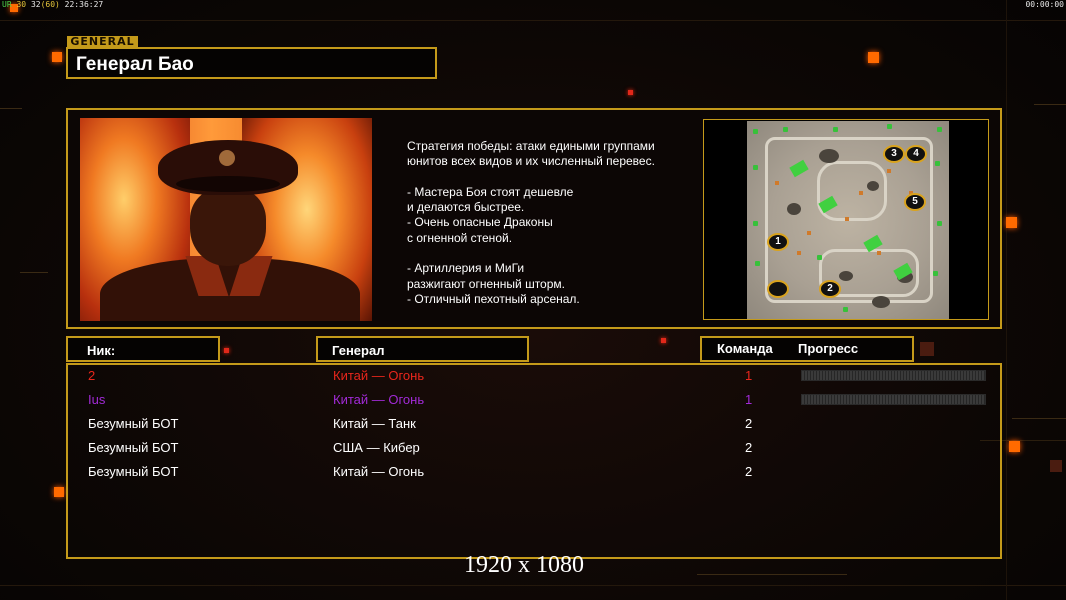 This screenshot has height=600, width=1066. What do you see at coordinates (251, 63) in the screenshot?
I see `general-title-box: Генерал Бао` at bounding box center [251, 63].